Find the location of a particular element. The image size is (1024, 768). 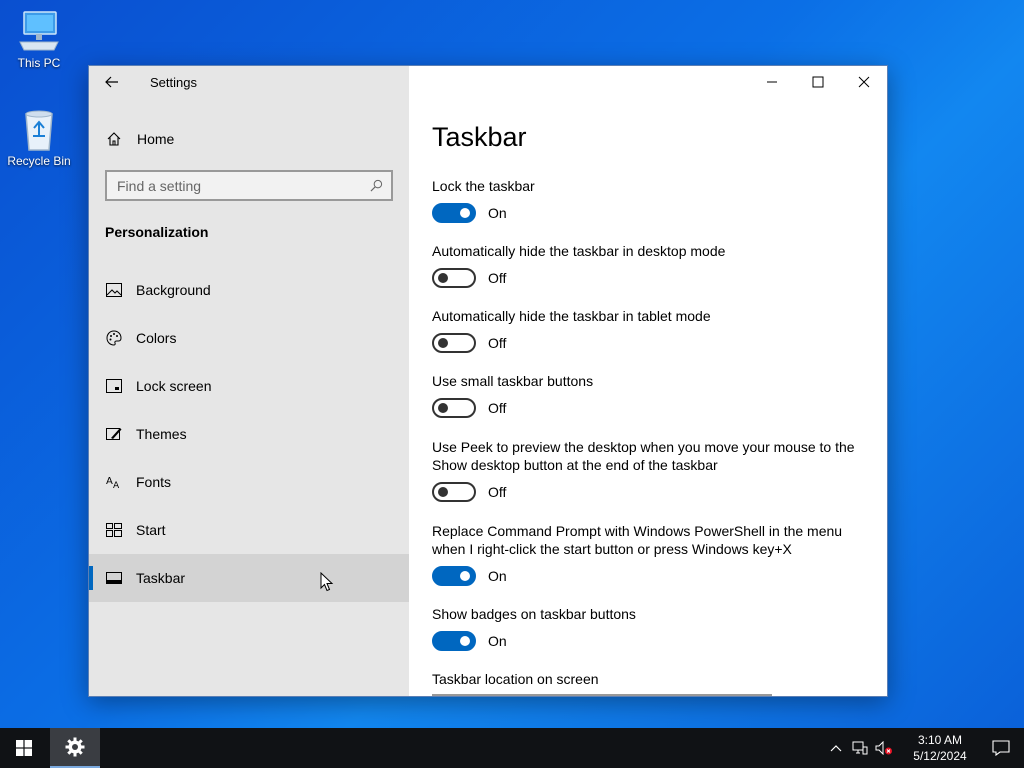

lock-taskbar-toggle is located at coordinates (454, 213).